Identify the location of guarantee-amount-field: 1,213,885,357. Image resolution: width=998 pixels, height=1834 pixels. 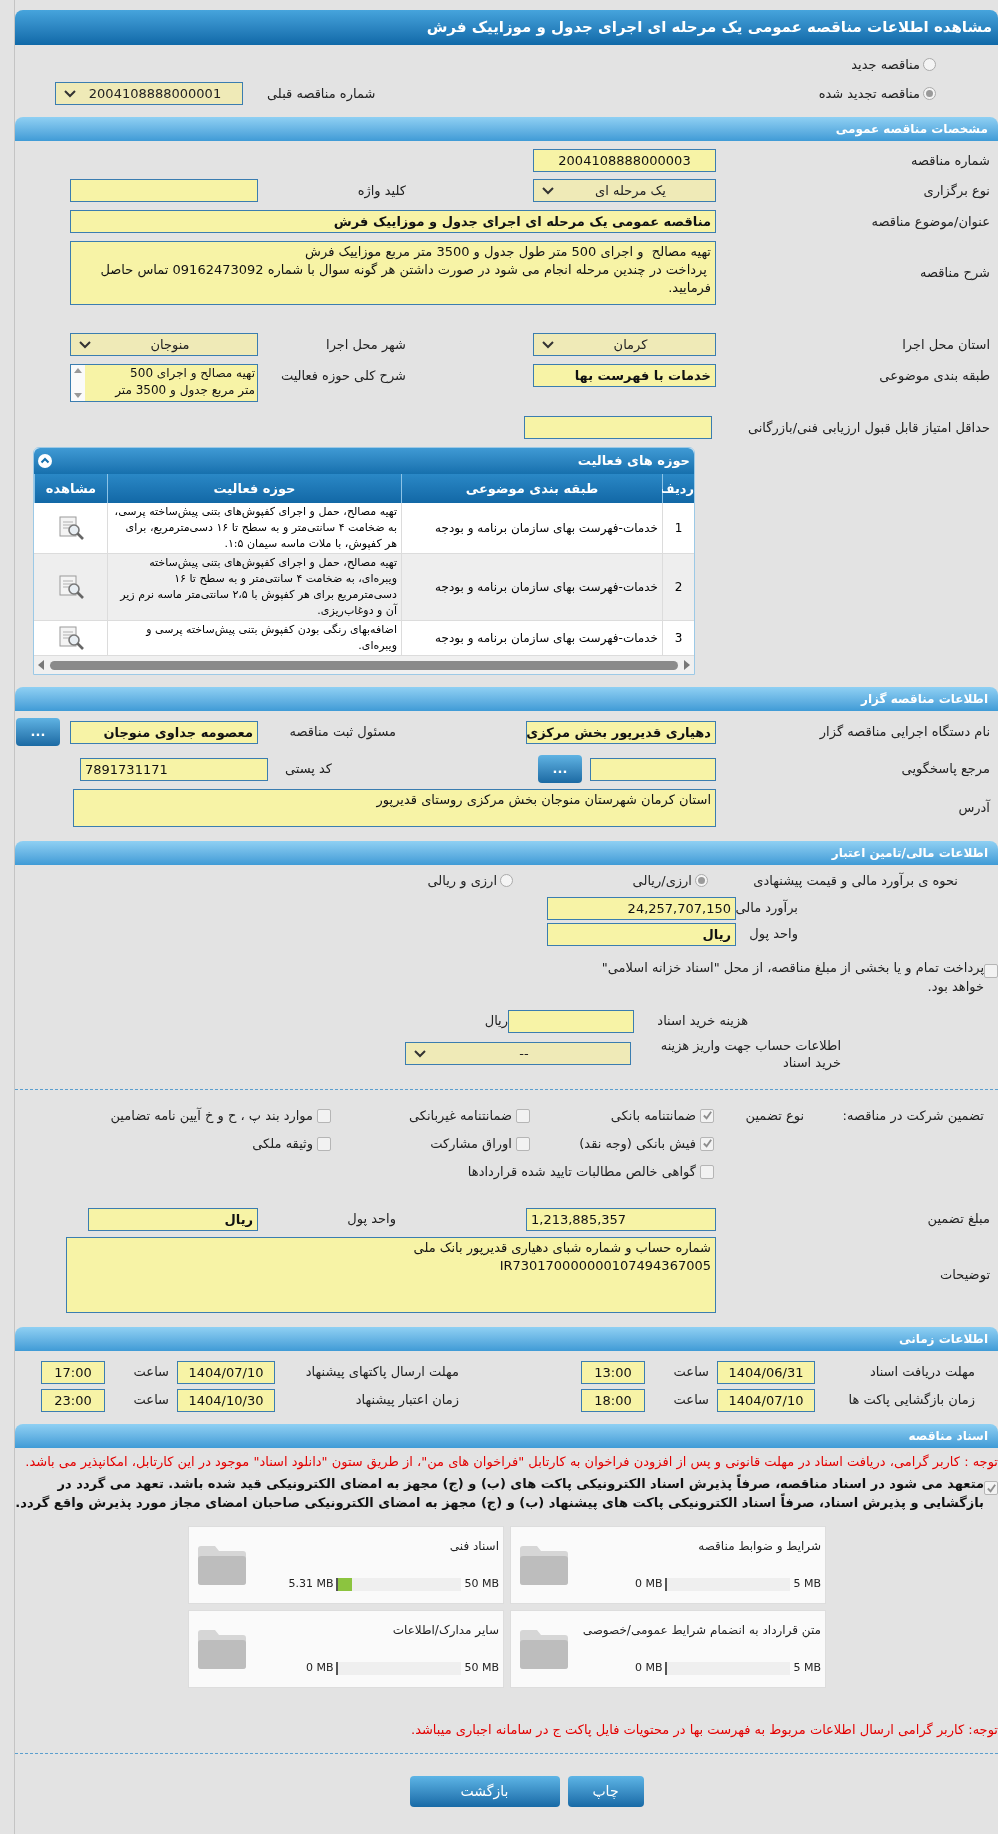
(621, 1219).